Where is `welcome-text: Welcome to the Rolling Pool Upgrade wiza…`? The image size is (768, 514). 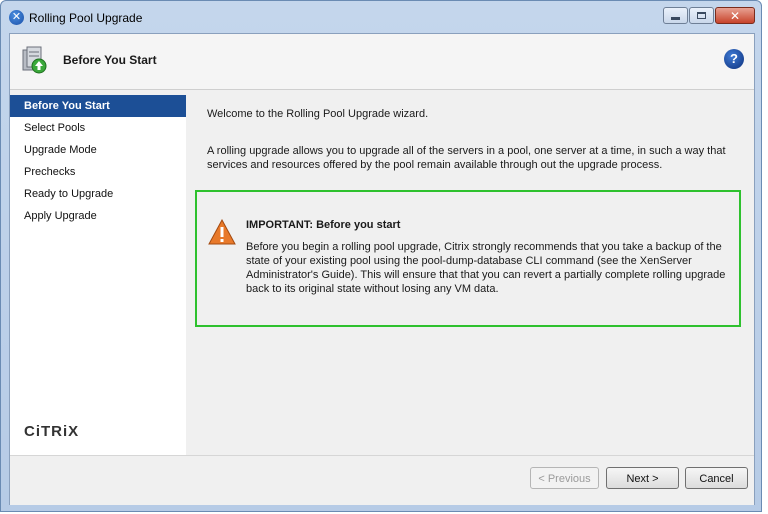
welcome-text: Welcome to the Rolling Pool Upgrade wiza… is located at coordinates (318, 114).